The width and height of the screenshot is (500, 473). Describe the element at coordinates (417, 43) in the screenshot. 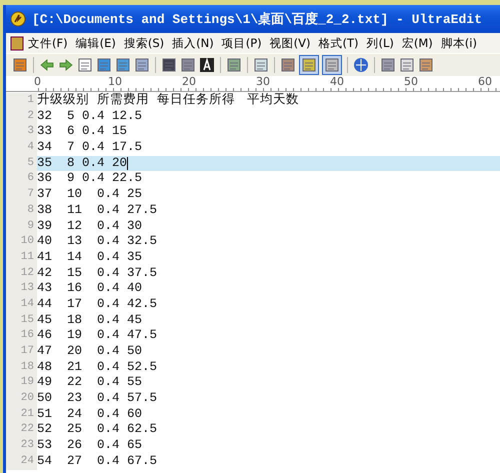

I see `menu-item: 宏(M)` at that location.